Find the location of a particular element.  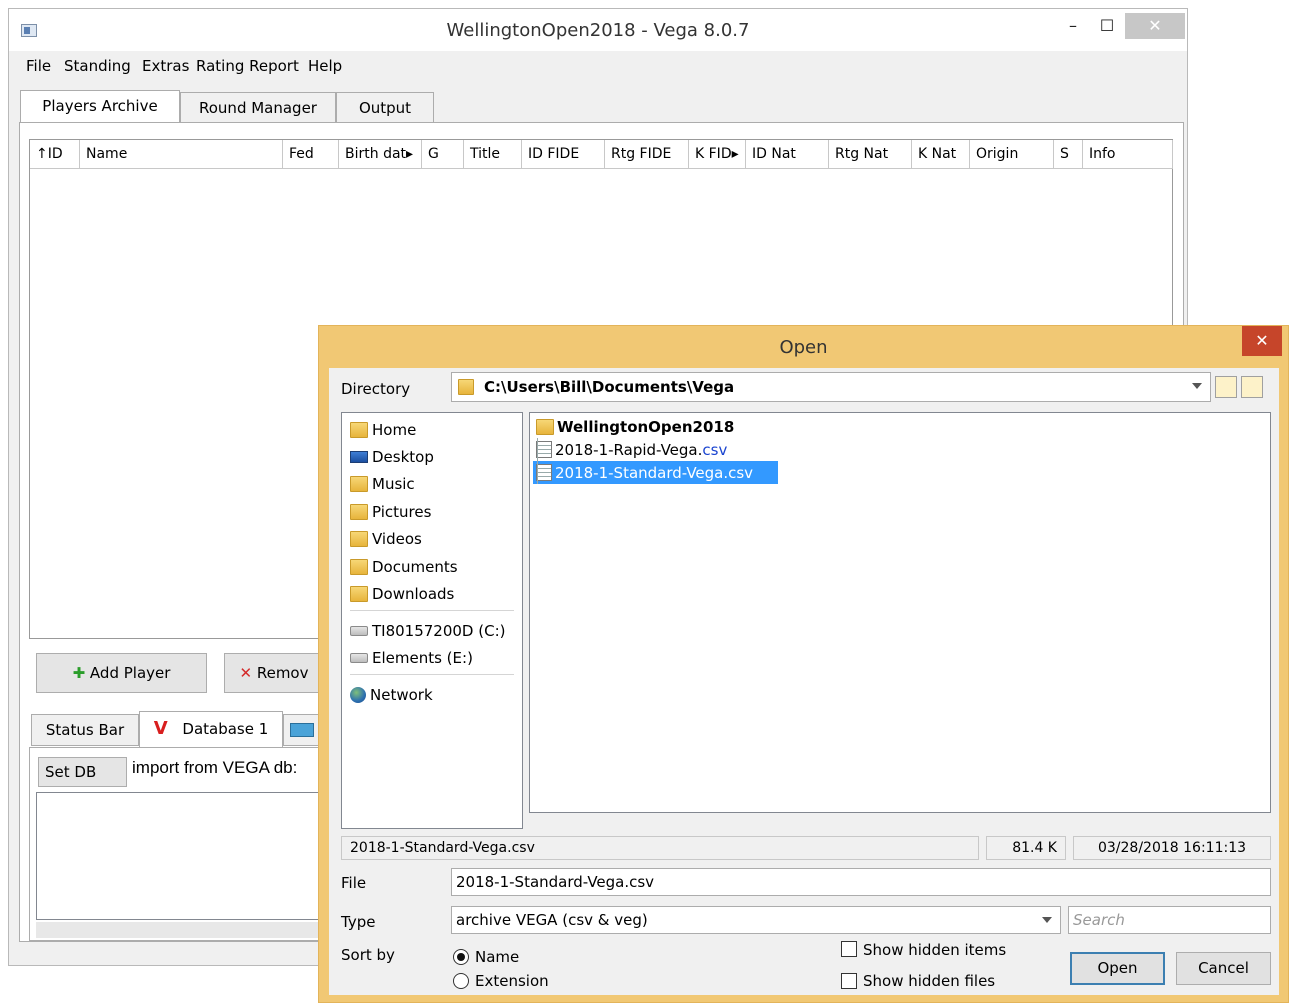

show-hidden-items-checkbox is located at coordinates (849, 949).